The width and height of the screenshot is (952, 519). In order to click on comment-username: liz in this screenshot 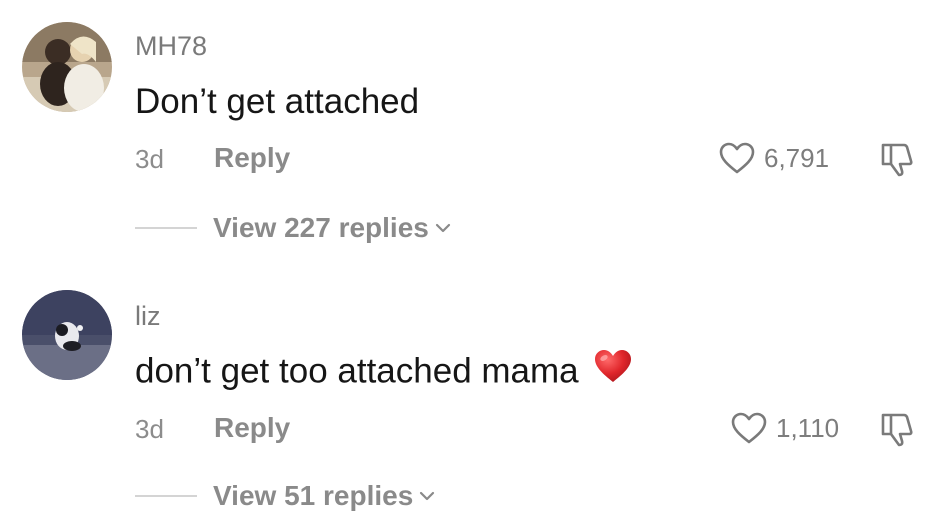, I will do `click(148, 316)`.